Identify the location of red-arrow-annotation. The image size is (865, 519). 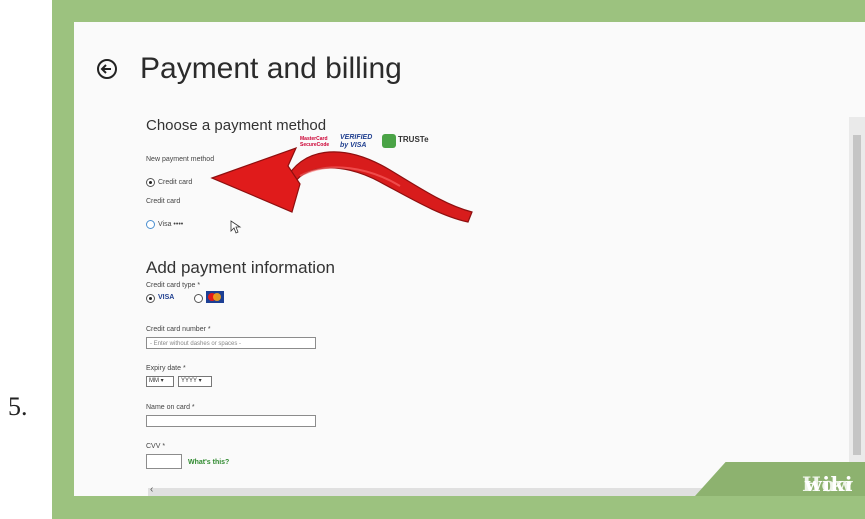
(341, 184).